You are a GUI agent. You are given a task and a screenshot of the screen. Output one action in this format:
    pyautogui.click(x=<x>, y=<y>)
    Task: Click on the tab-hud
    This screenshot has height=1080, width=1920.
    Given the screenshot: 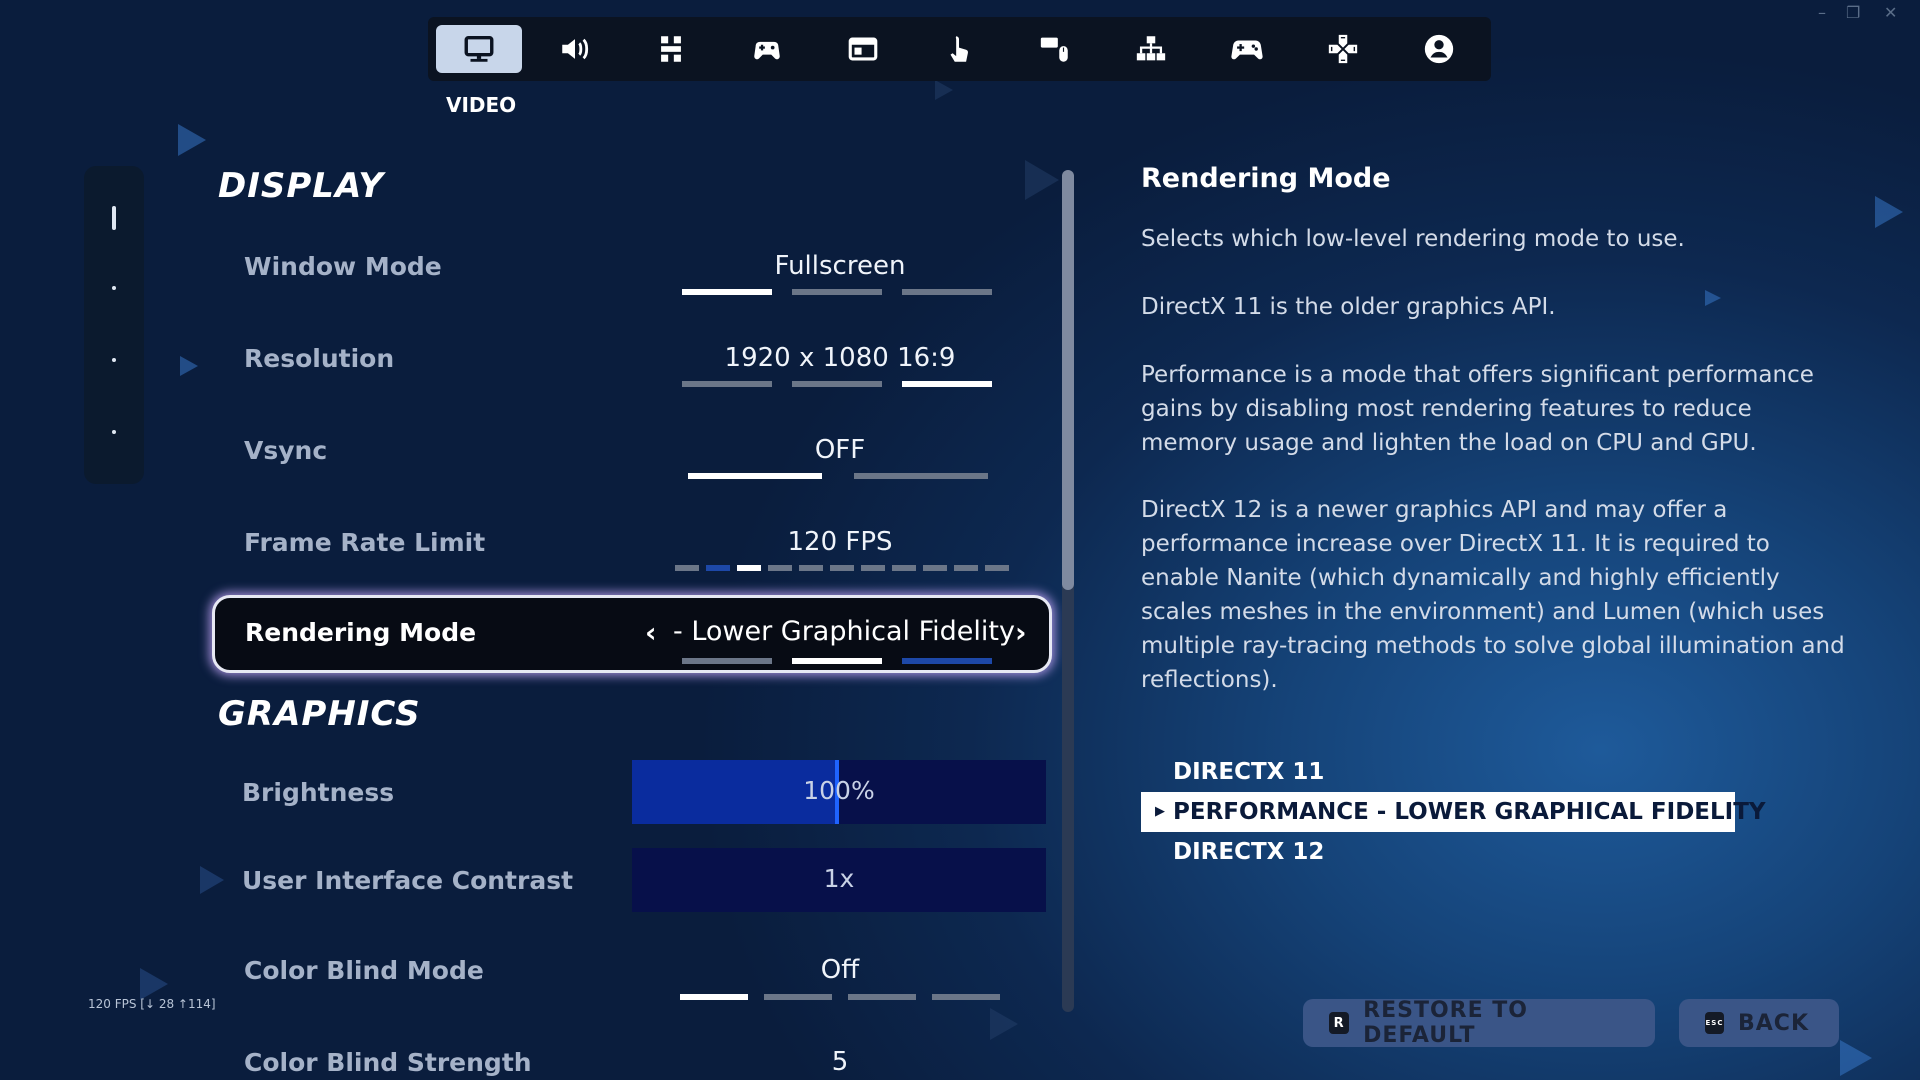 What is the action you would take?
    pyautogui.click(x=863, y=49)
    